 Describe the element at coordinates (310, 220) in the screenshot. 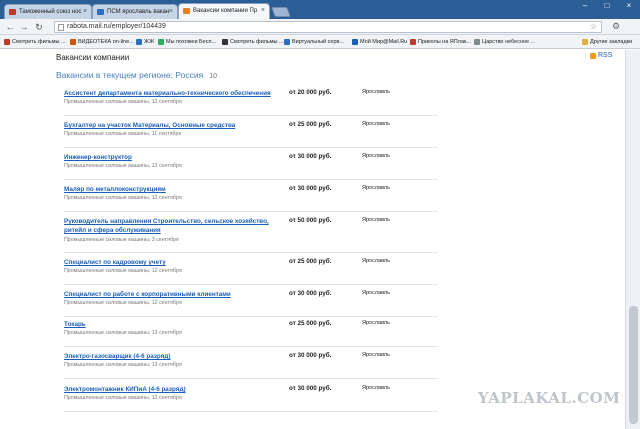

I see `vacancy-salary: от 50 000 руб.` at that location.